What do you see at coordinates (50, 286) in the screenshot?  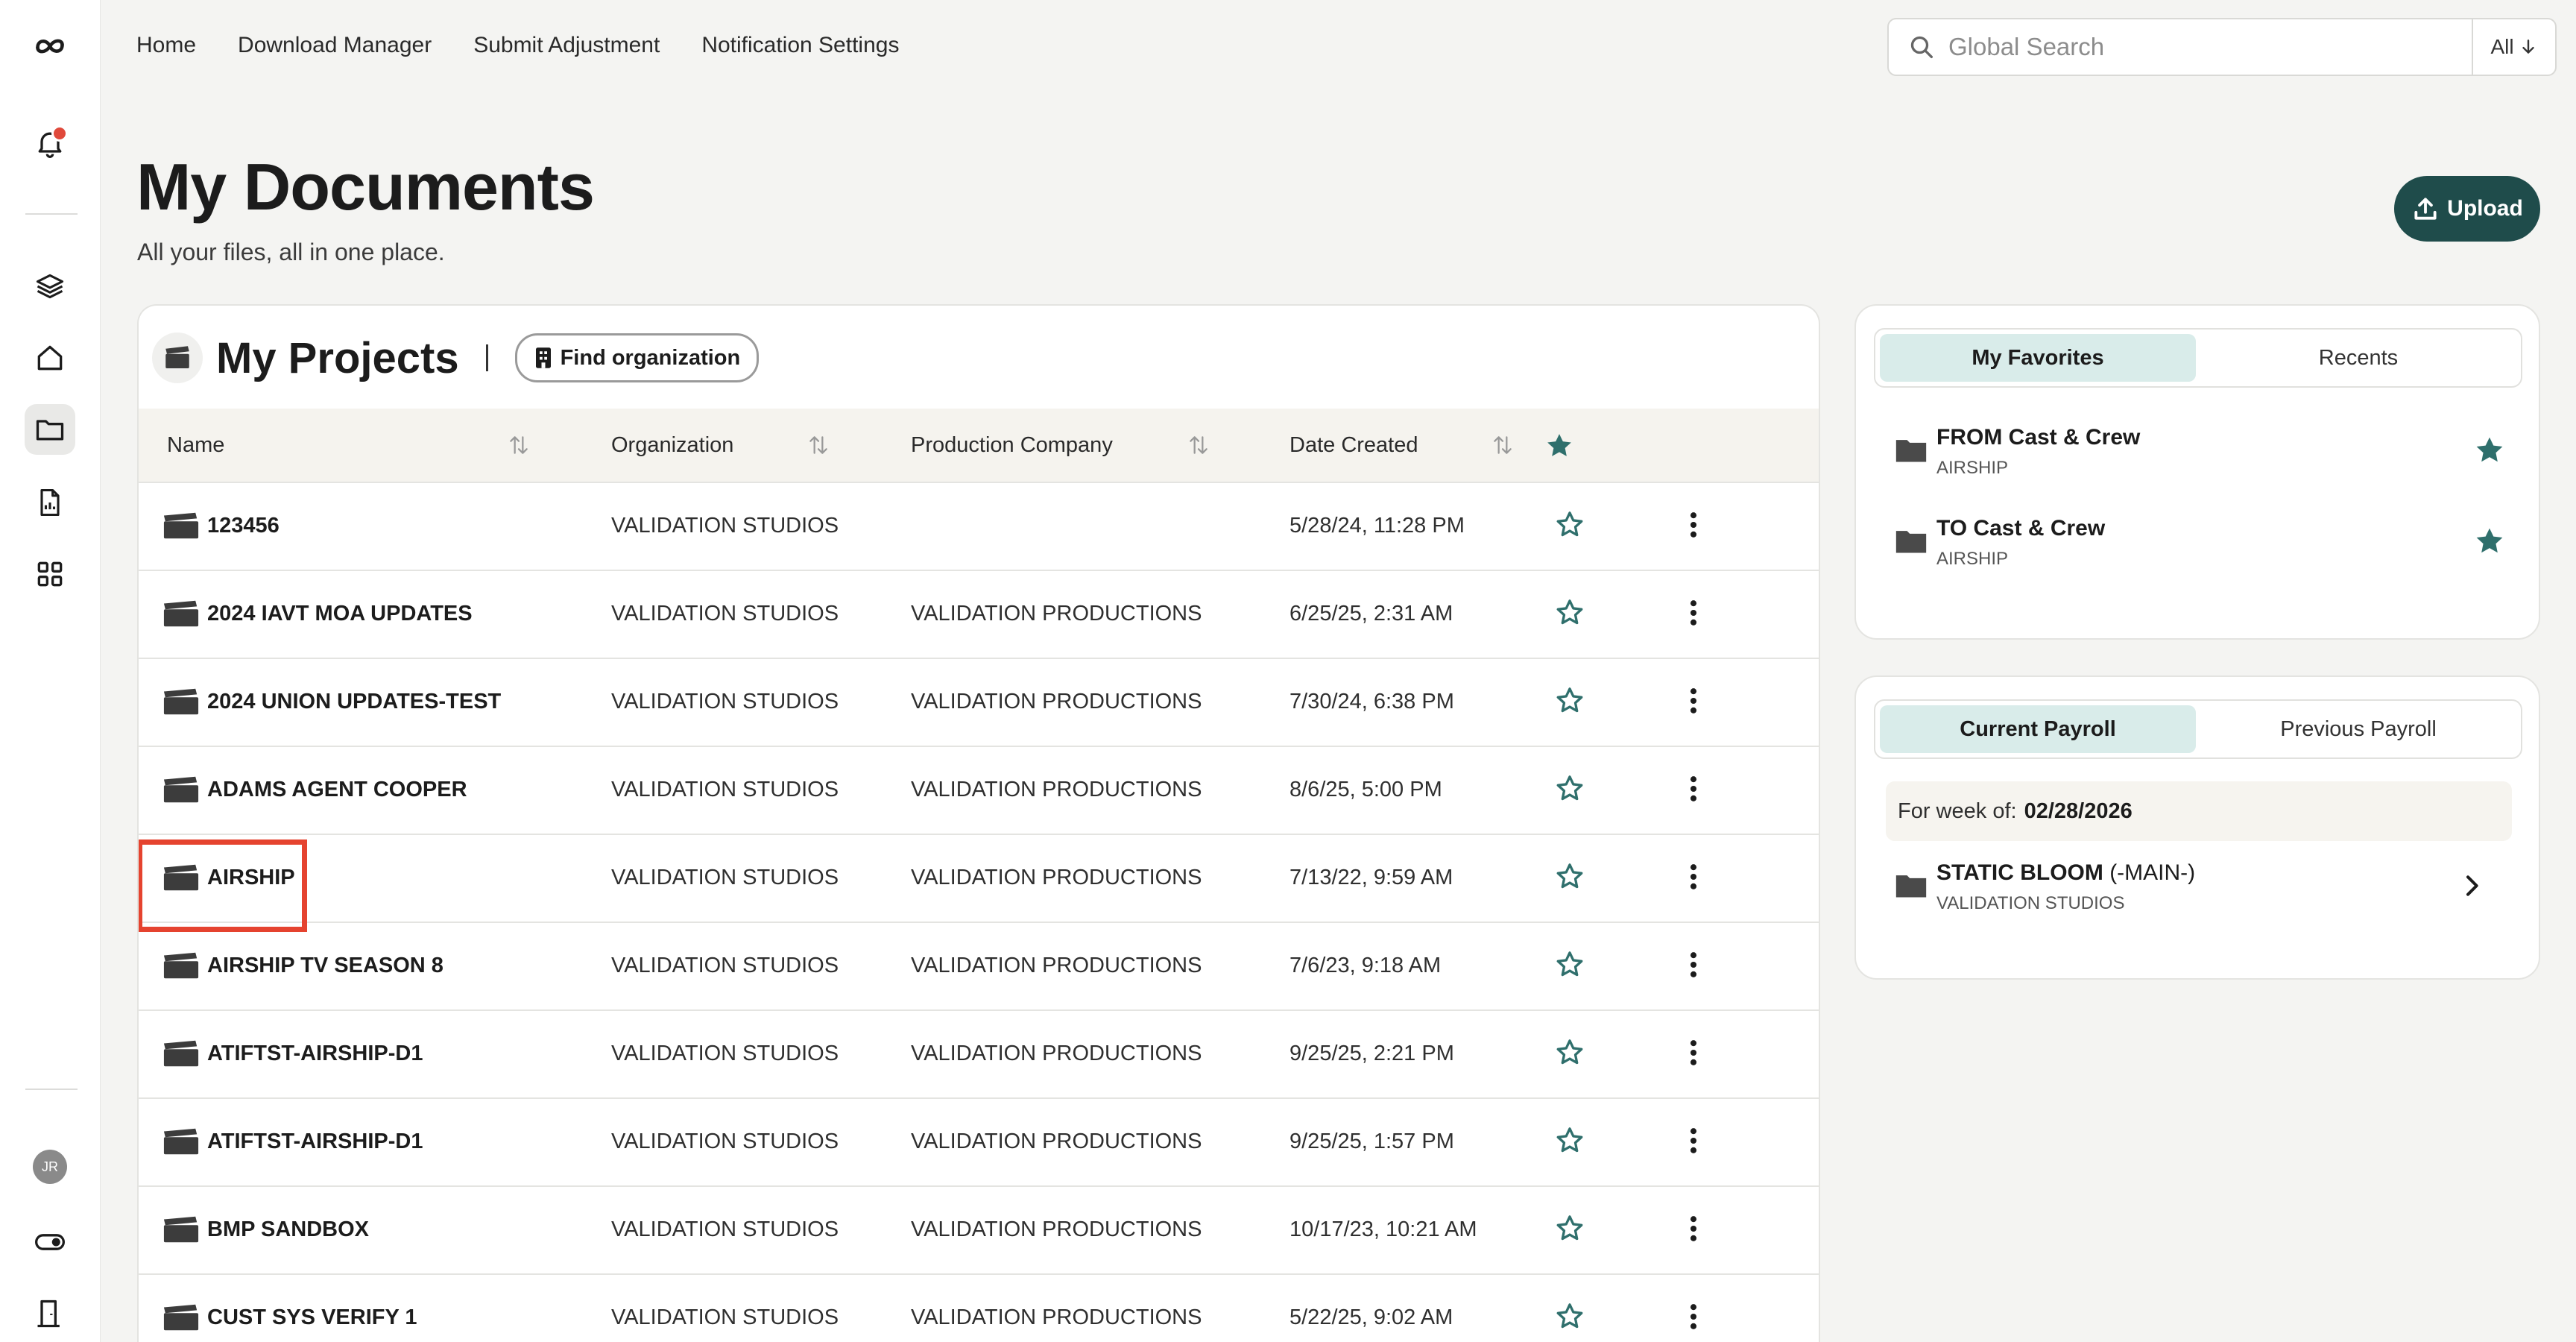 I see `sidebar-item-layers` at bounding box center [50, 286].